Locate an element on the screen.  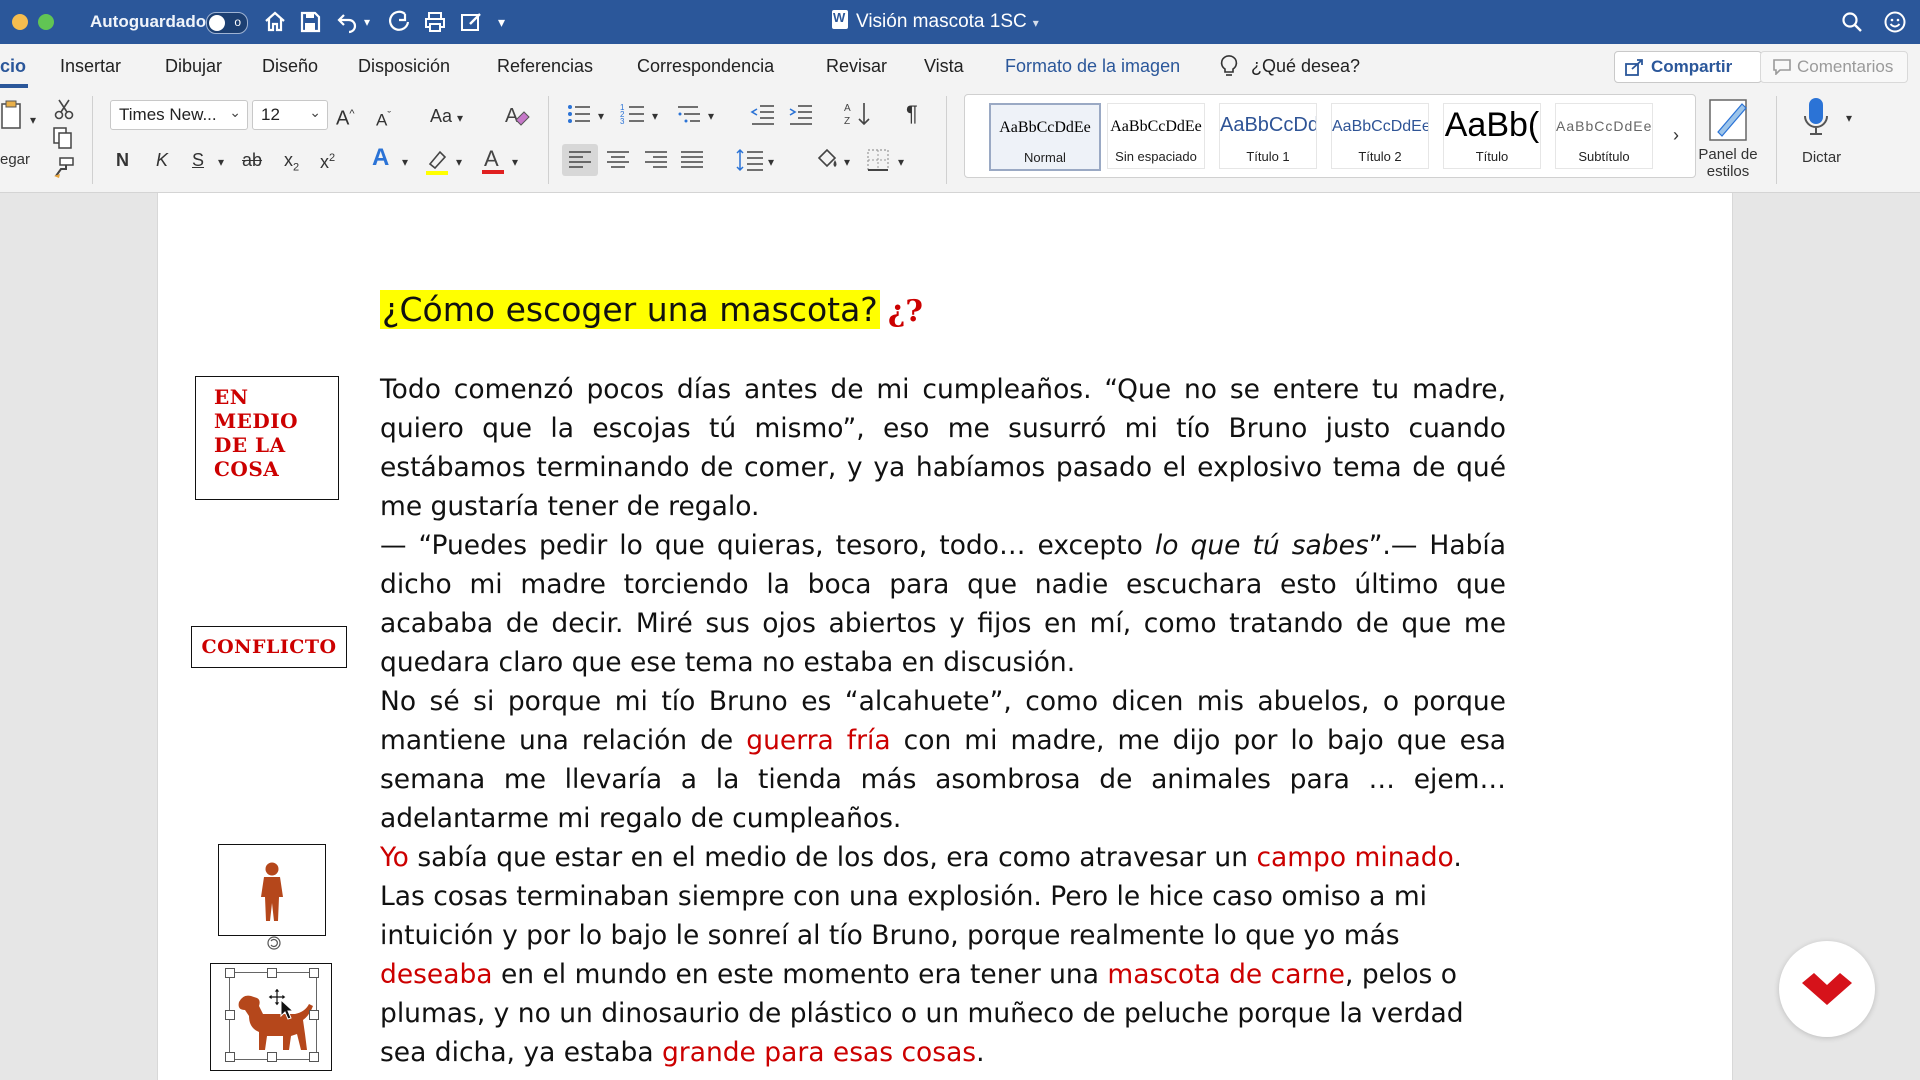
child-image is located at coordinates (272, 890).